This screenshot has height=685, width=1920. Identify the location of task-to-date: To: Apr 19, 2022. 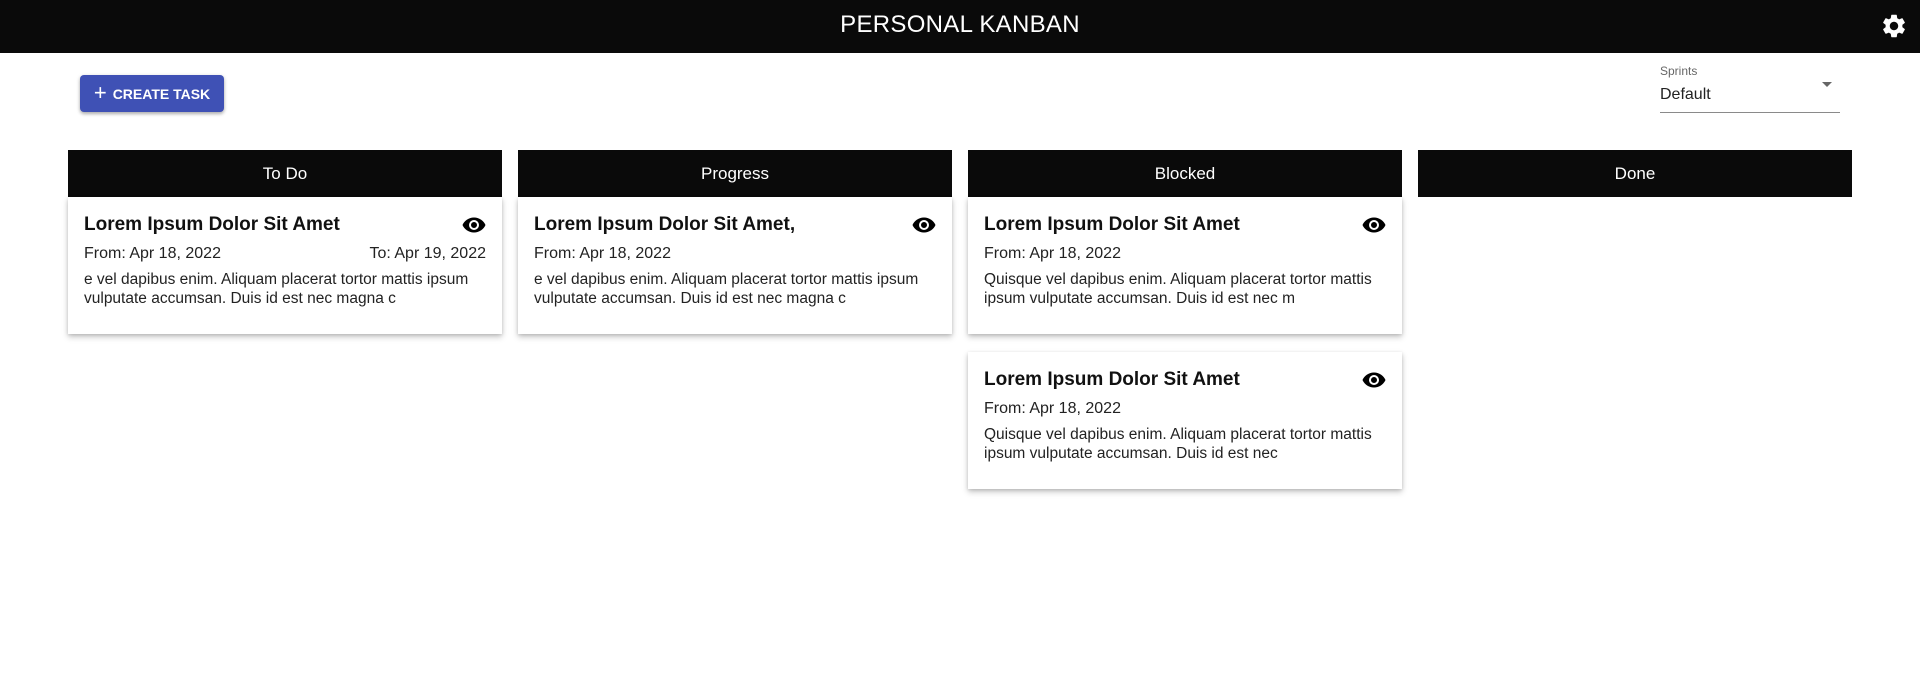
(427, 253).